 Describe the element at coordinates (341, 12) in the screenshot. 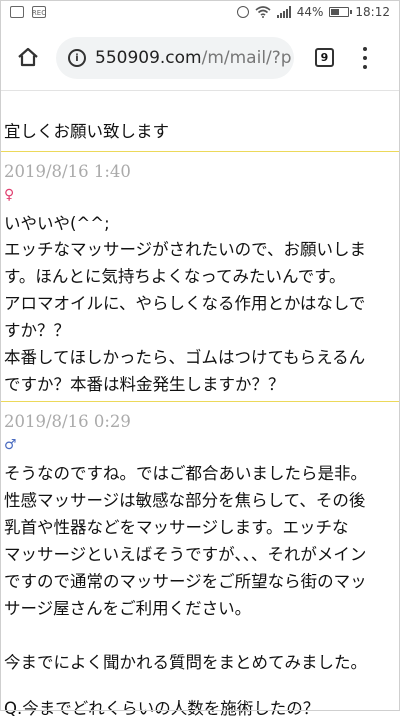

I see `battery-icon` at that location.